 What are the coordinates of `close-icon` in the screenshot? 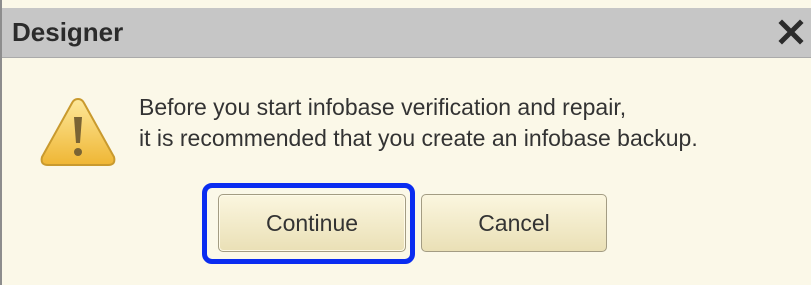 It's located at (791, 32).